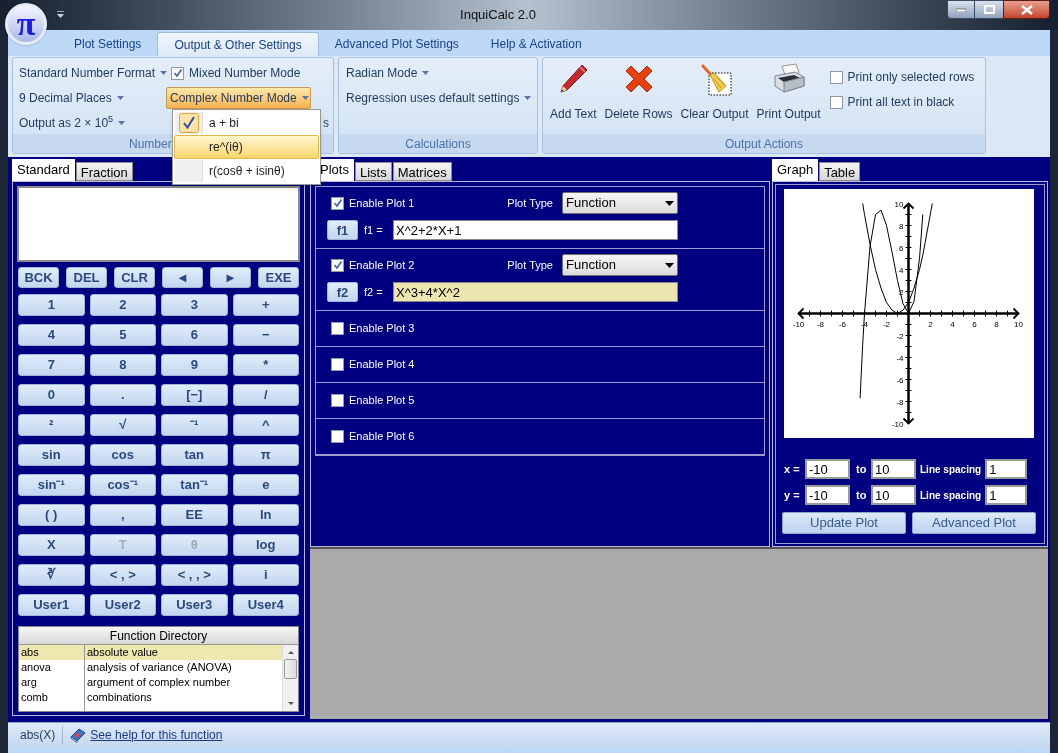  What do you see at coordinates (51, 425) in the screenshot?
I see `calculator-key: ²` at bounding box center [51, 425].